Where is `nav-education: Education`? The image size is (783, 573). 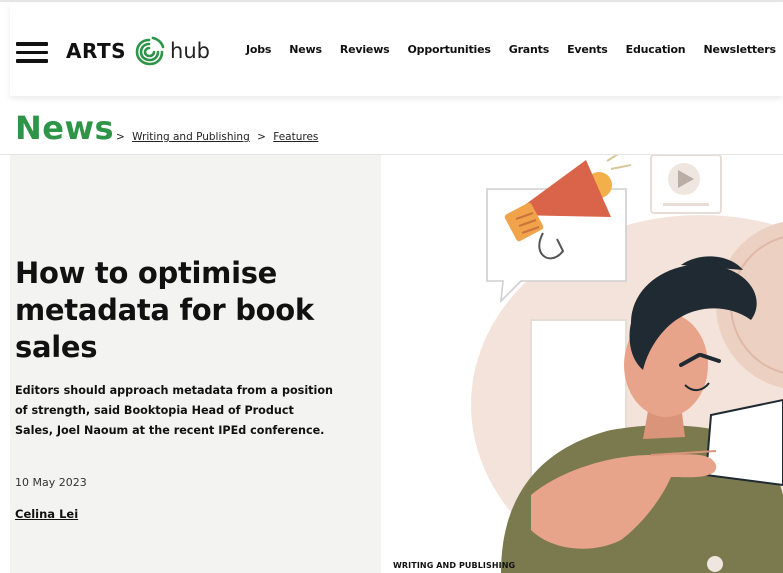 nav-education: Education is located at coordinates (656, 49).